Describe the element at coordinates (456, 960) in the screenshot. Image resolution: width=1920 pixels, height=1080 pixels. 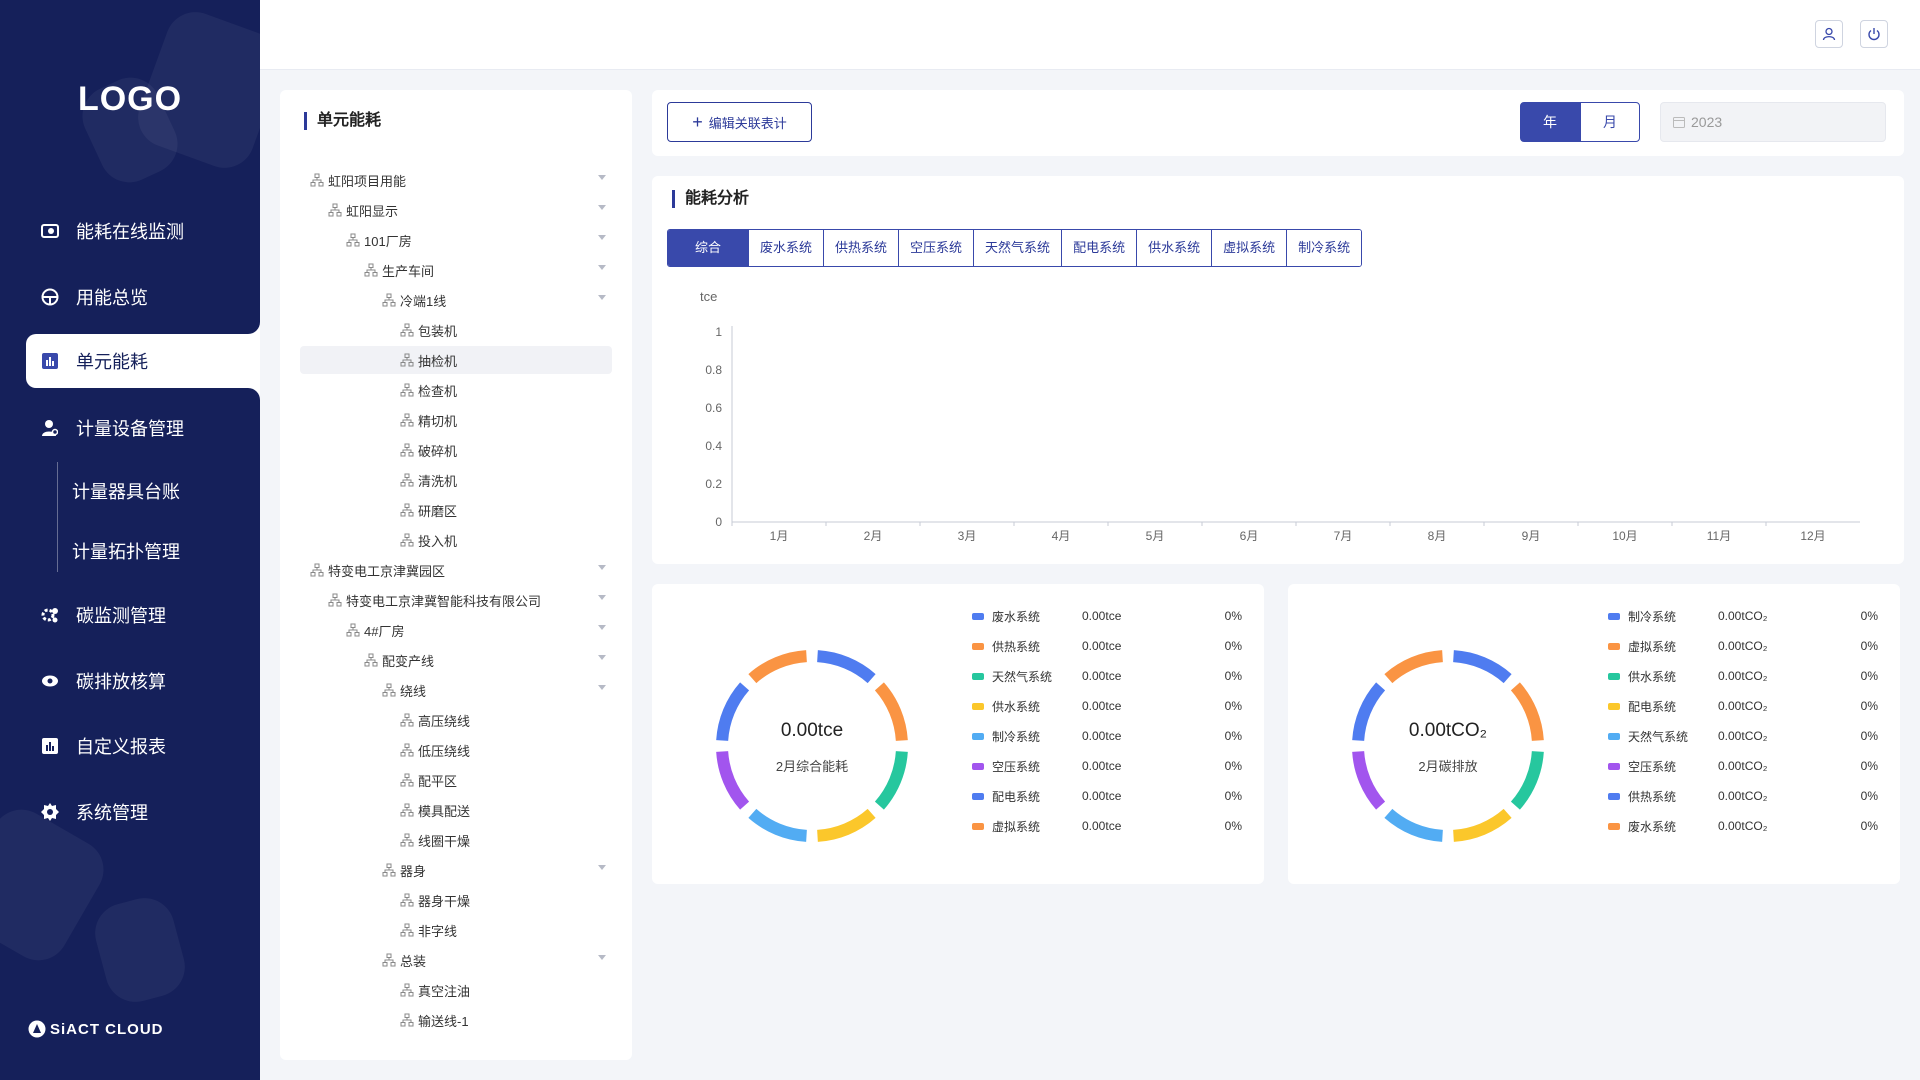
I see `tree-node: 总装` at that location.